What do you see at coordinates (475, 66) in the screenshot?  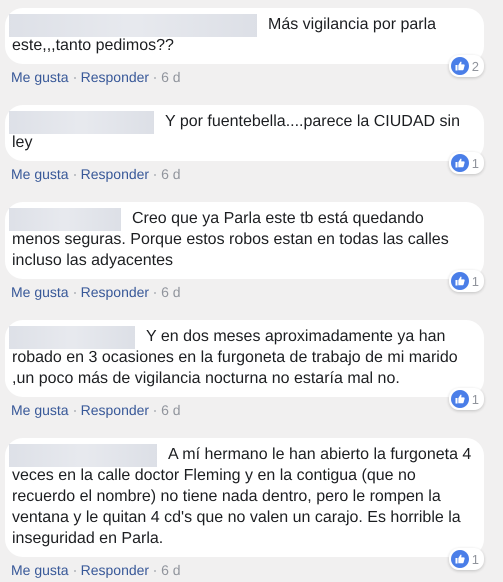 I see `reaction-number: 2` at bounding box center [475, 66].